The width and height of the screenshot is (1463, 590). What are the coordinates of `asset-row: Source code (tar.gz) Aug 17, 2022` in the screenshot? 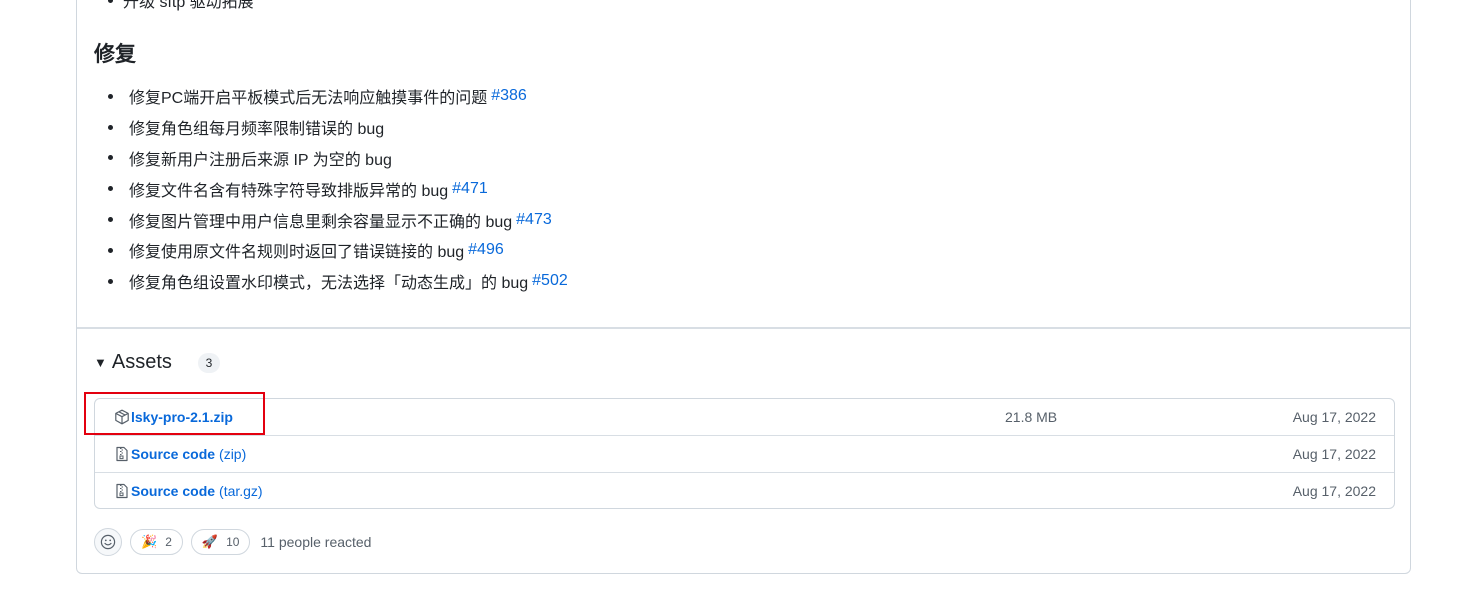 It's located at (744, 490).